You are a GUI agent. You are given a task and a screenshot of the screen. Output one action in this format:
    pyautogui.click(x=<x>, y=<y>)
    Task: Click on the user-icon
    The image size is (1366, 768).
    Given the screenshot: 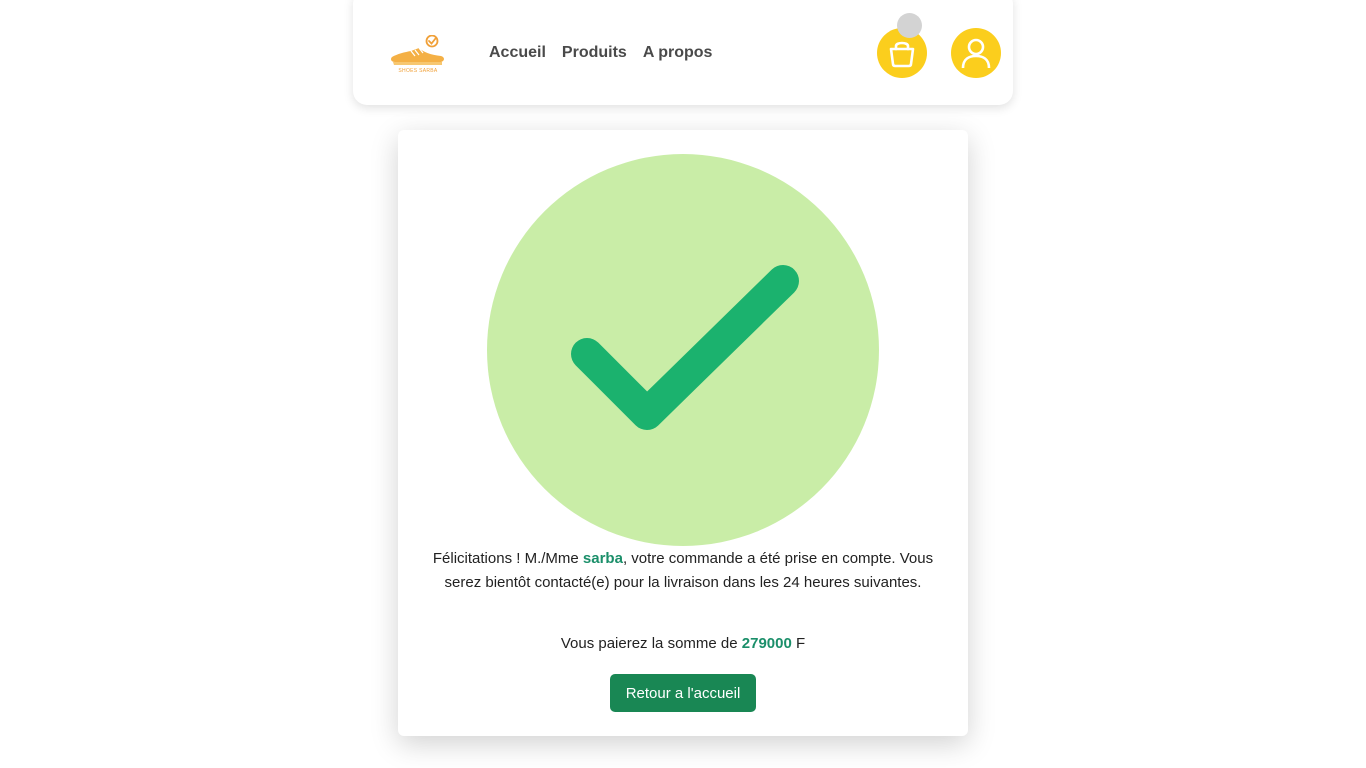 What is the action you would take?
    pyautogui.click(x=976, y=53)
    